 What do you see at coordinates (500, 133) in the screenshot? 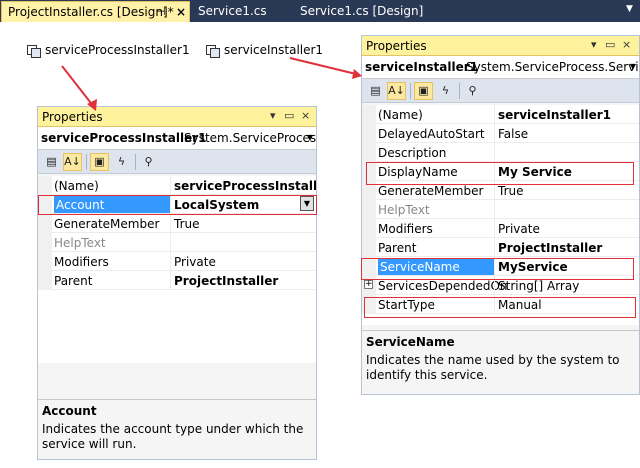
I see `property-row-delayedautostart: DelayedAutoStart False` at bounding box center [500, 133].